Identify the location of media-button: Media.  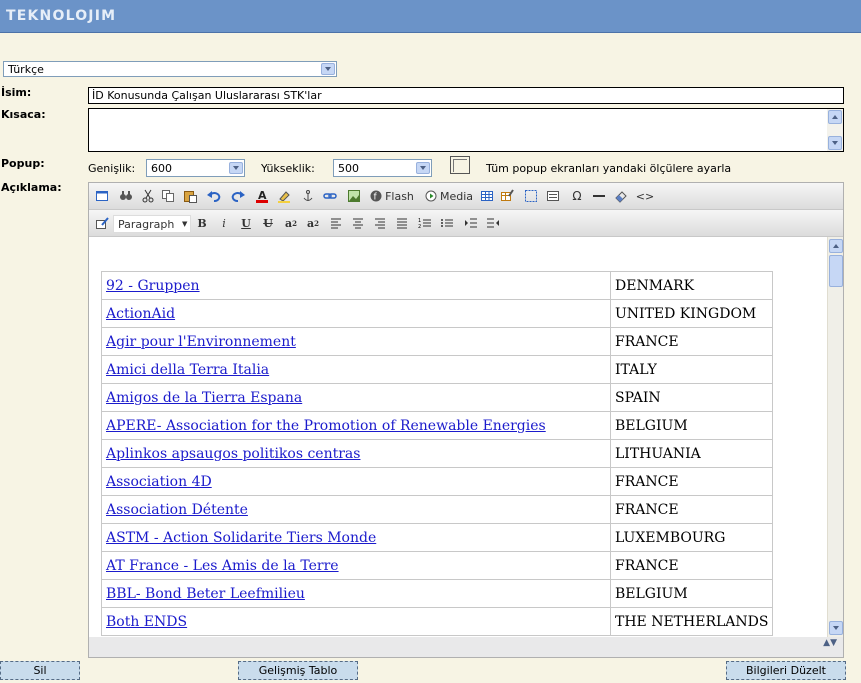
(449, 196).